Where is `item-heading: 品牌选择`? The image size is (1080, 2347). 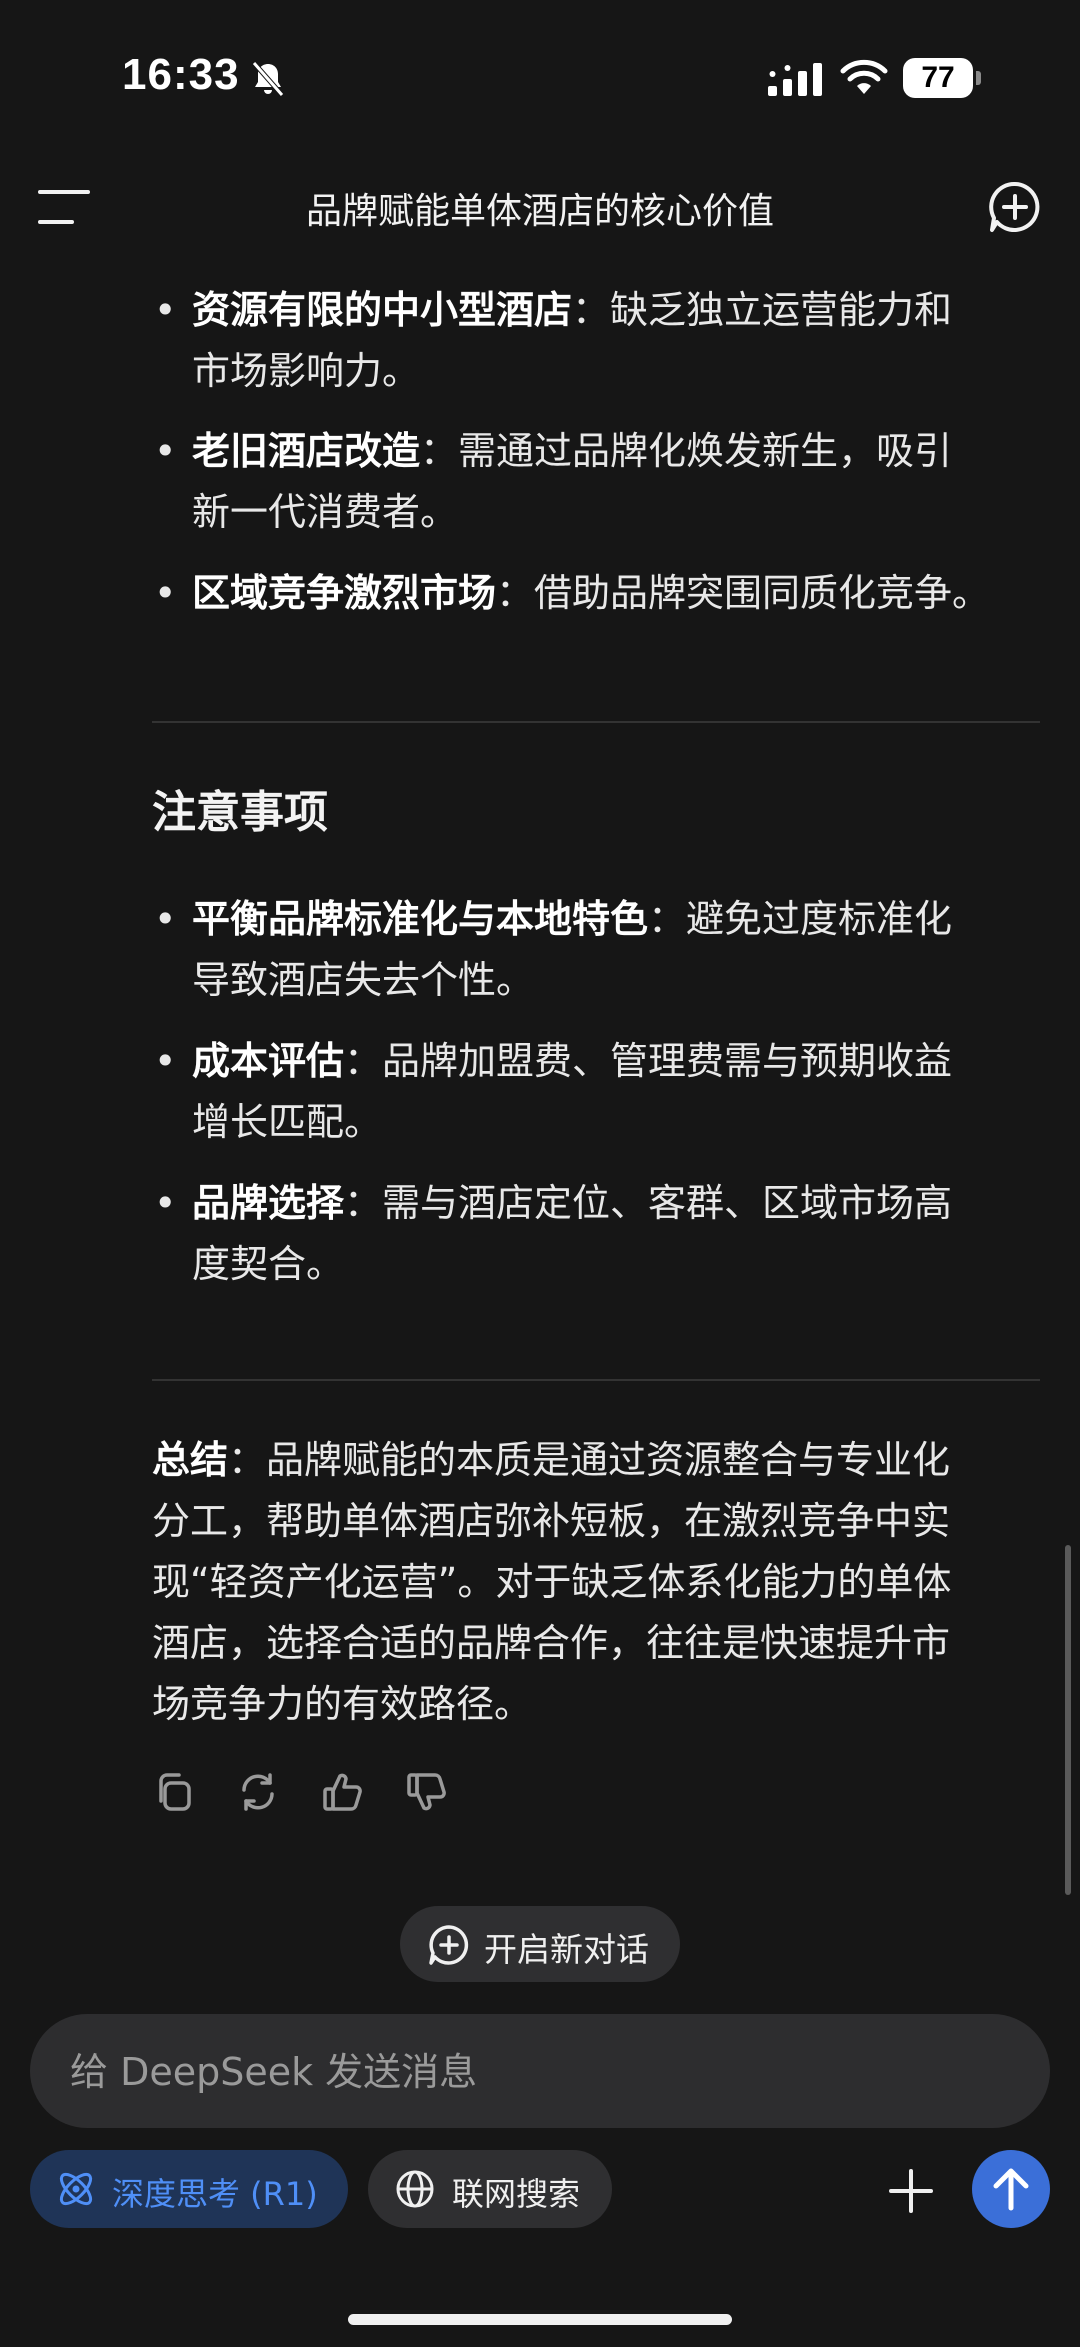 item-heading: 品牌选择 is located at coordinates (268, 1203).